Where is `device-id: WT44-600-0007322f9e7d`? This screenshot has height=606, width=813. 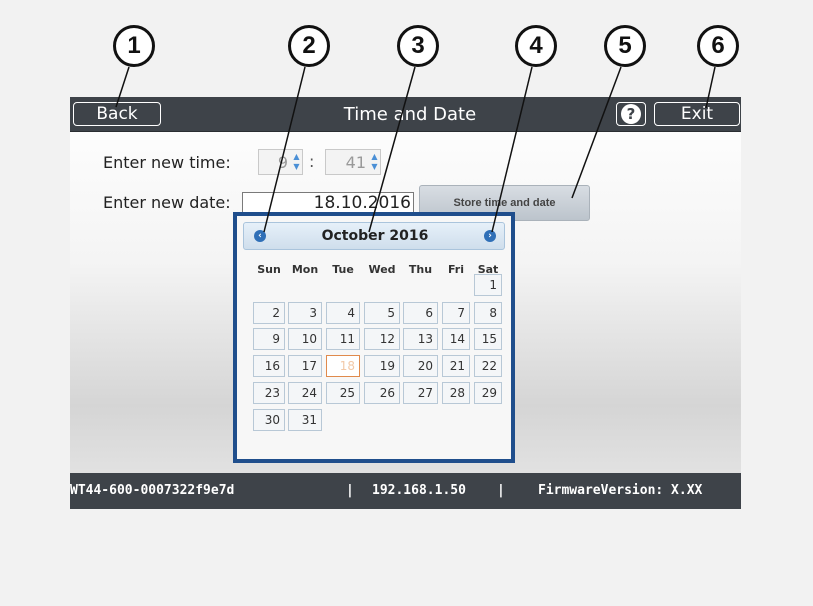 device-id: WT44-600-0007322f9e7d is located at coordinates (152, 490).